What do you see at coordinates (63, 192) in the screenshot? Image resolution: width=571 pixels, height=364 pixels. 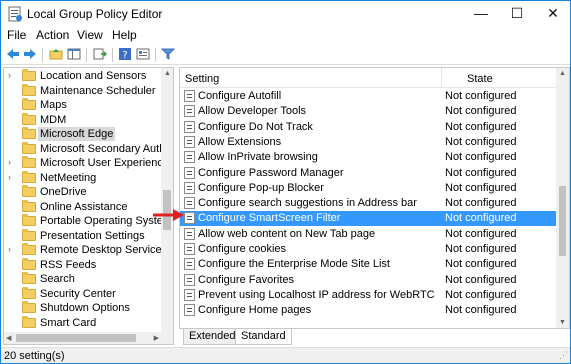 I see `tree-item-label: OneDrive` at bounding box center [63, 192].